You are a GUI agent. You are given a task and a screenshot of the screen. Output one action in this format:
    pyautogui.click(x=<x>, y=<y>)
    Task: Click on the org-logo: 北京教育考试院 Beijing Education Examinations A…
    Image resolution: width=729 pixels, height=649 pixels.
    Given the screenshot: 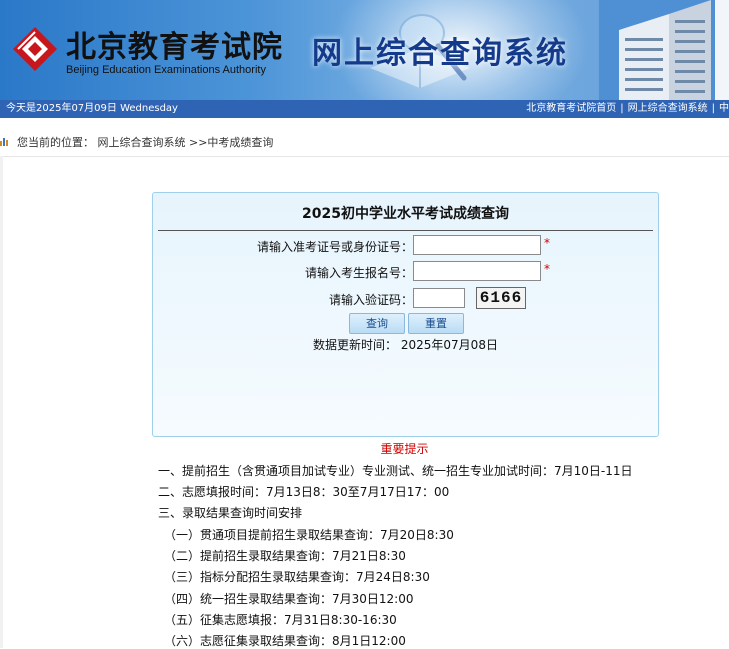 What is the action you would take?
    pyautogui.click(x=151, y=52)
    